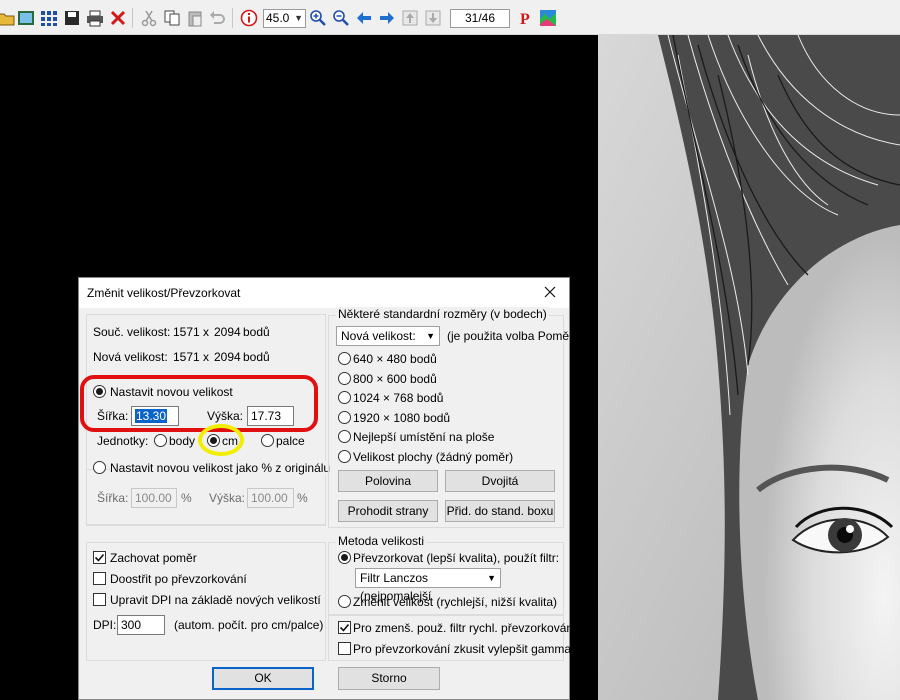 This screenshot has height=700, width=900. I want to click on adjust-dpi-checkbox, so click(99, 599).